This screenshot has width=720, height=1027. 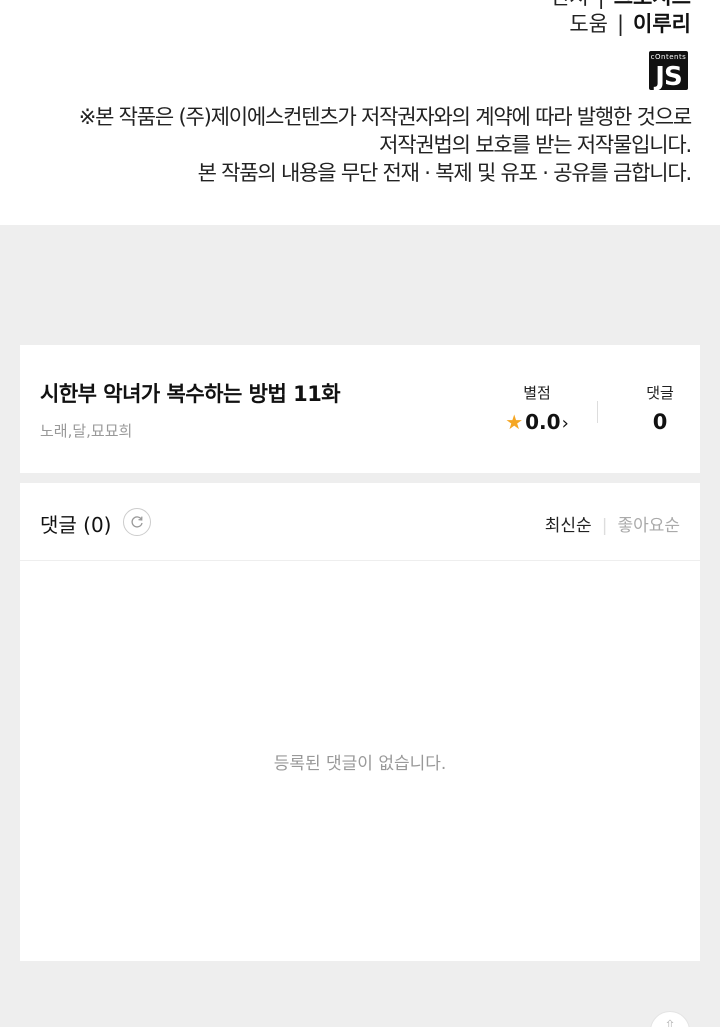 I want to click on notice-line: 저작권법의 보호를 받는 저작물입니다., so click(x=535, y=145).